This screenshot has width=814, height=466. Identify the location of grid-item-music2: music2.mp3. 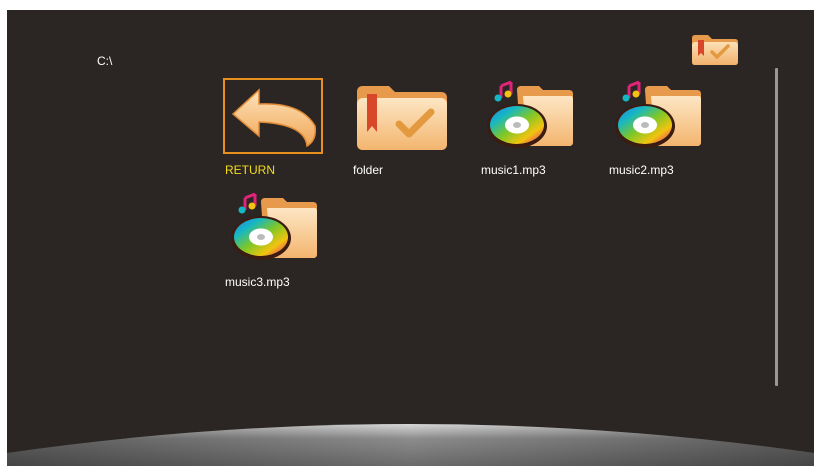
(662, 133).